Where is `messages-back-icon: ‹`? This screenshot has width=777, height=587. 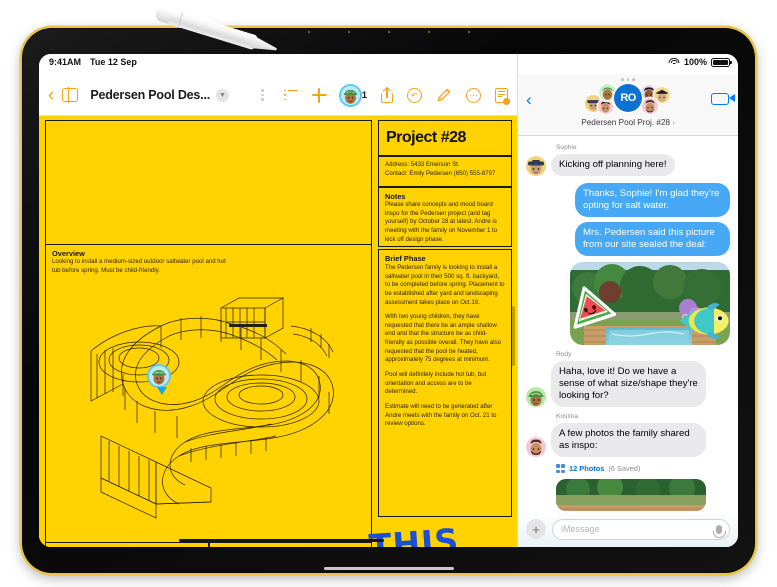
messages-back-icon: ‹ is located at coordinates (529, 99).